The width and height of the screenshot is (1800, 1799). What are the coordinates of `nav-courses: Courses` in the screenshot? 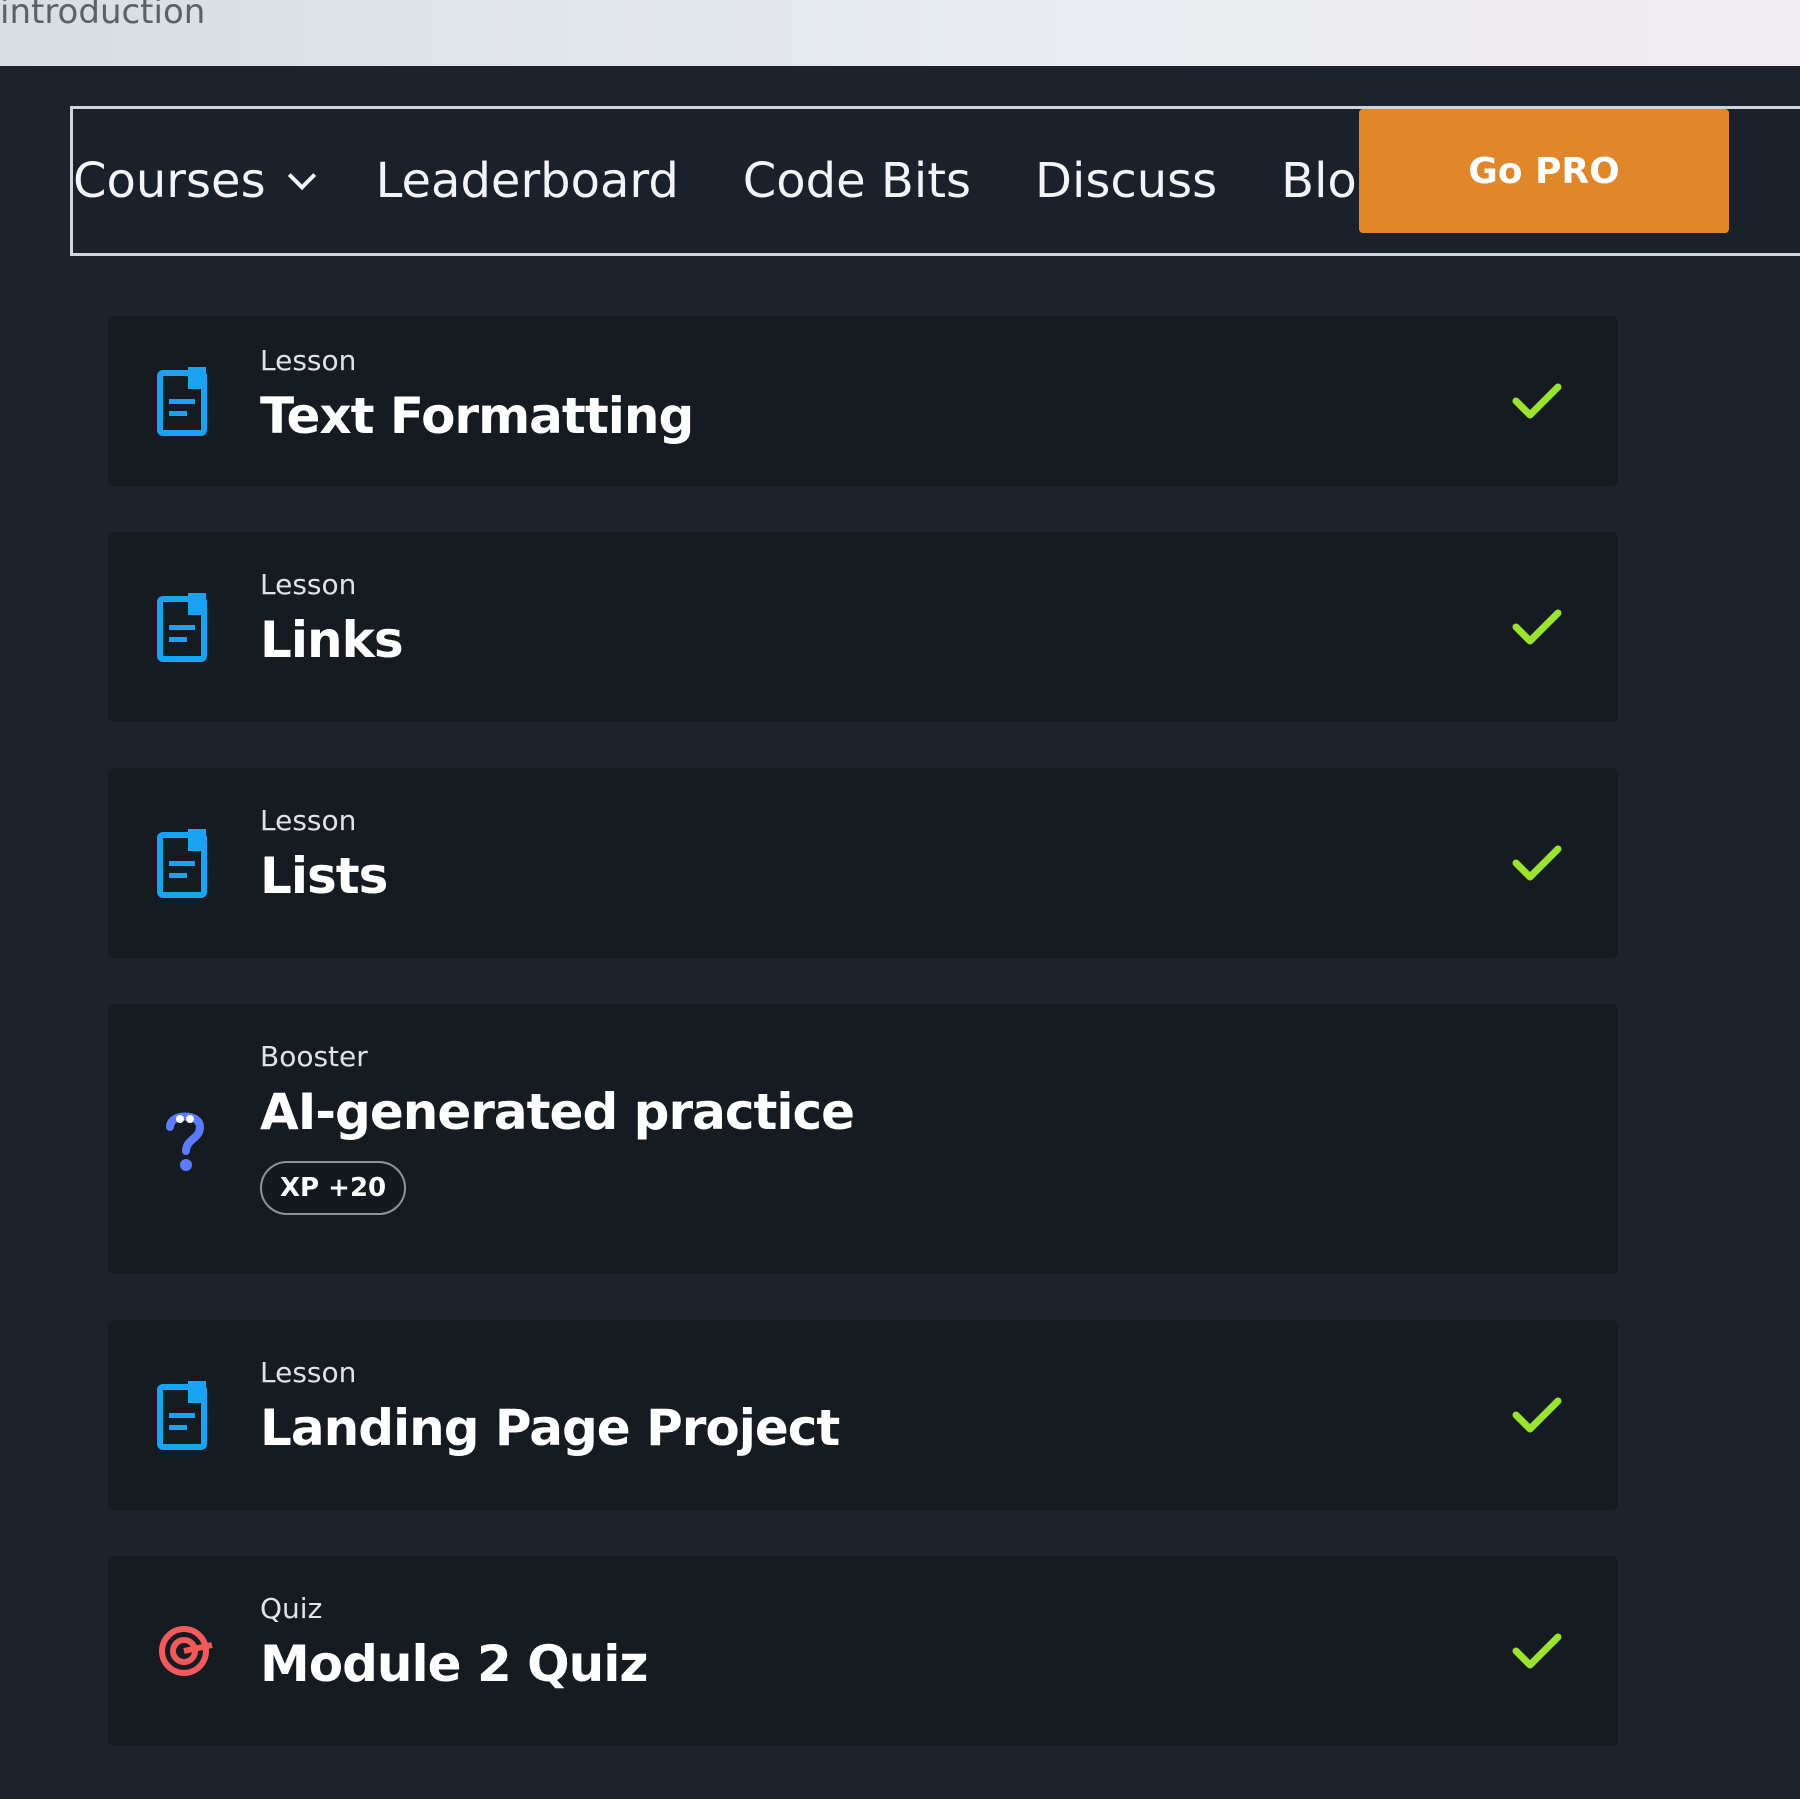 It's located at (194, 181).